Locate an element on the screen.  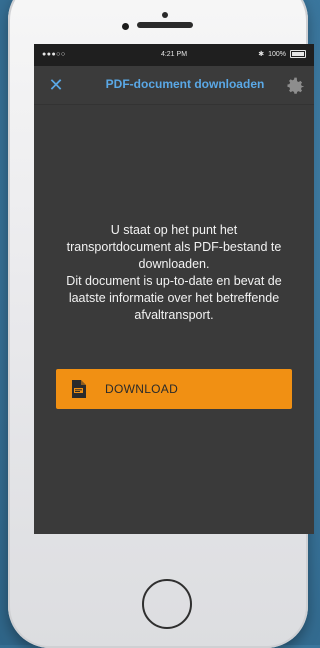
message-line: afvaltransport. is located at coordinates (174, 315).